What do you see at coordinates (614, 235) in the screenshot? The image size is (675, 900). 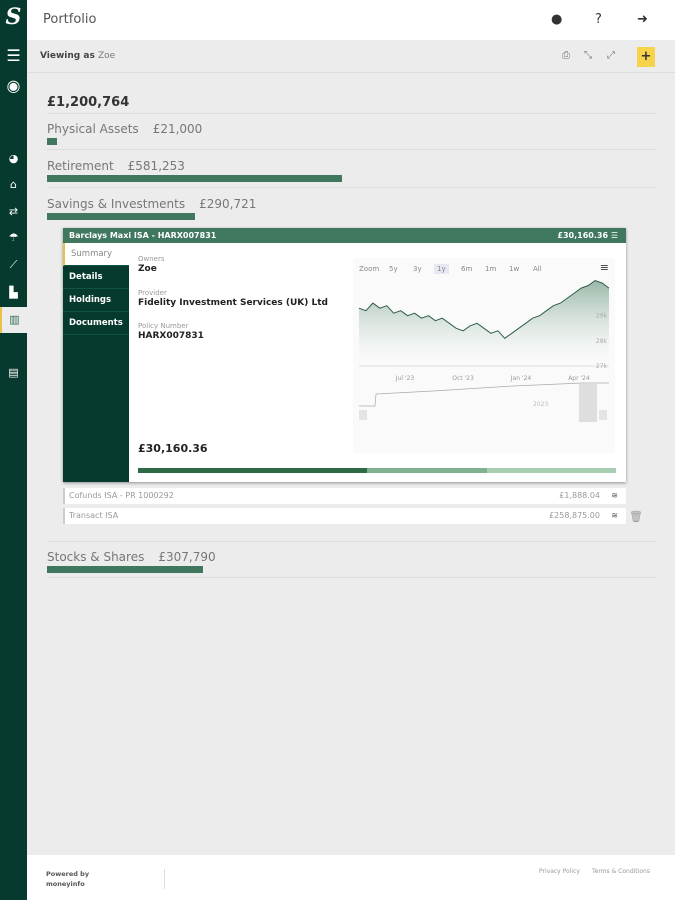 I see `rss-icon: ☰` at bounding box center [614, 235].